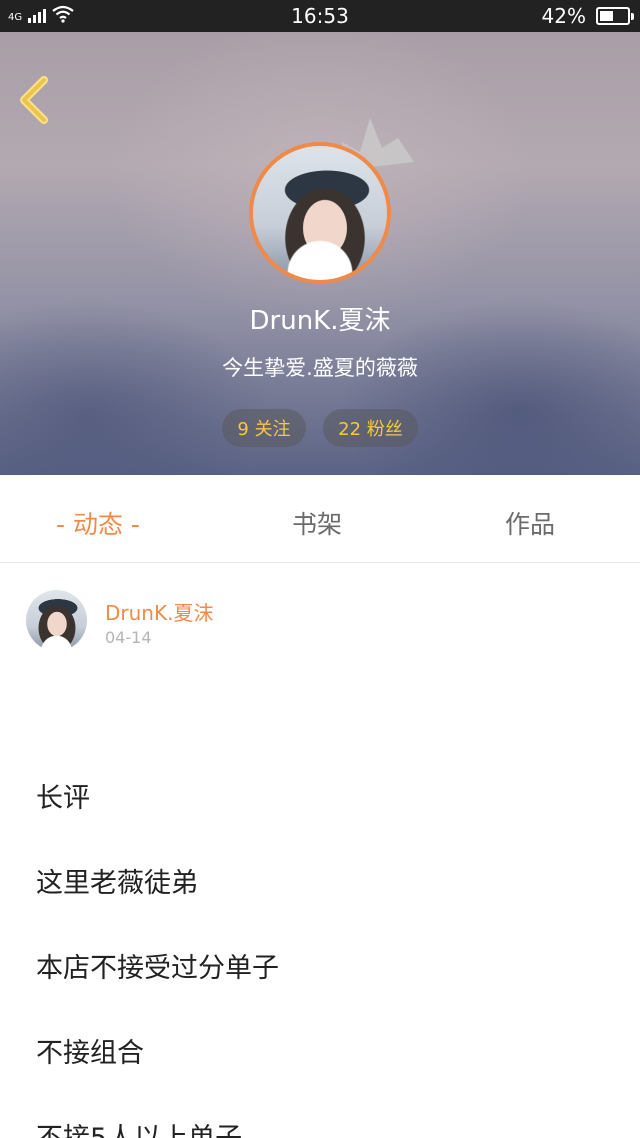 This screenshot has height=1138, width=640. What do you see at coordinates (139, 1127) in the screenshot?
I see `post-line: 不接5人以上单子` at bounding box center [139, 1127].